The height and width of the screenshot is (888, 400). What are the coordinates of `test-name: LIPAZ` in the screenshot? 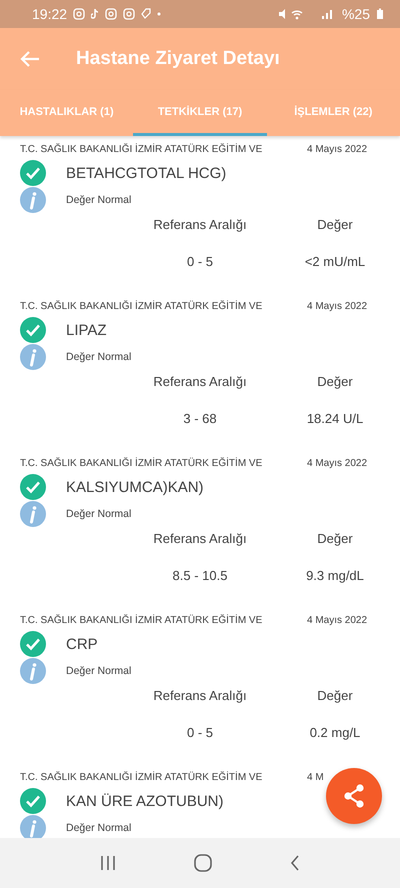 It's located at (86, 330).